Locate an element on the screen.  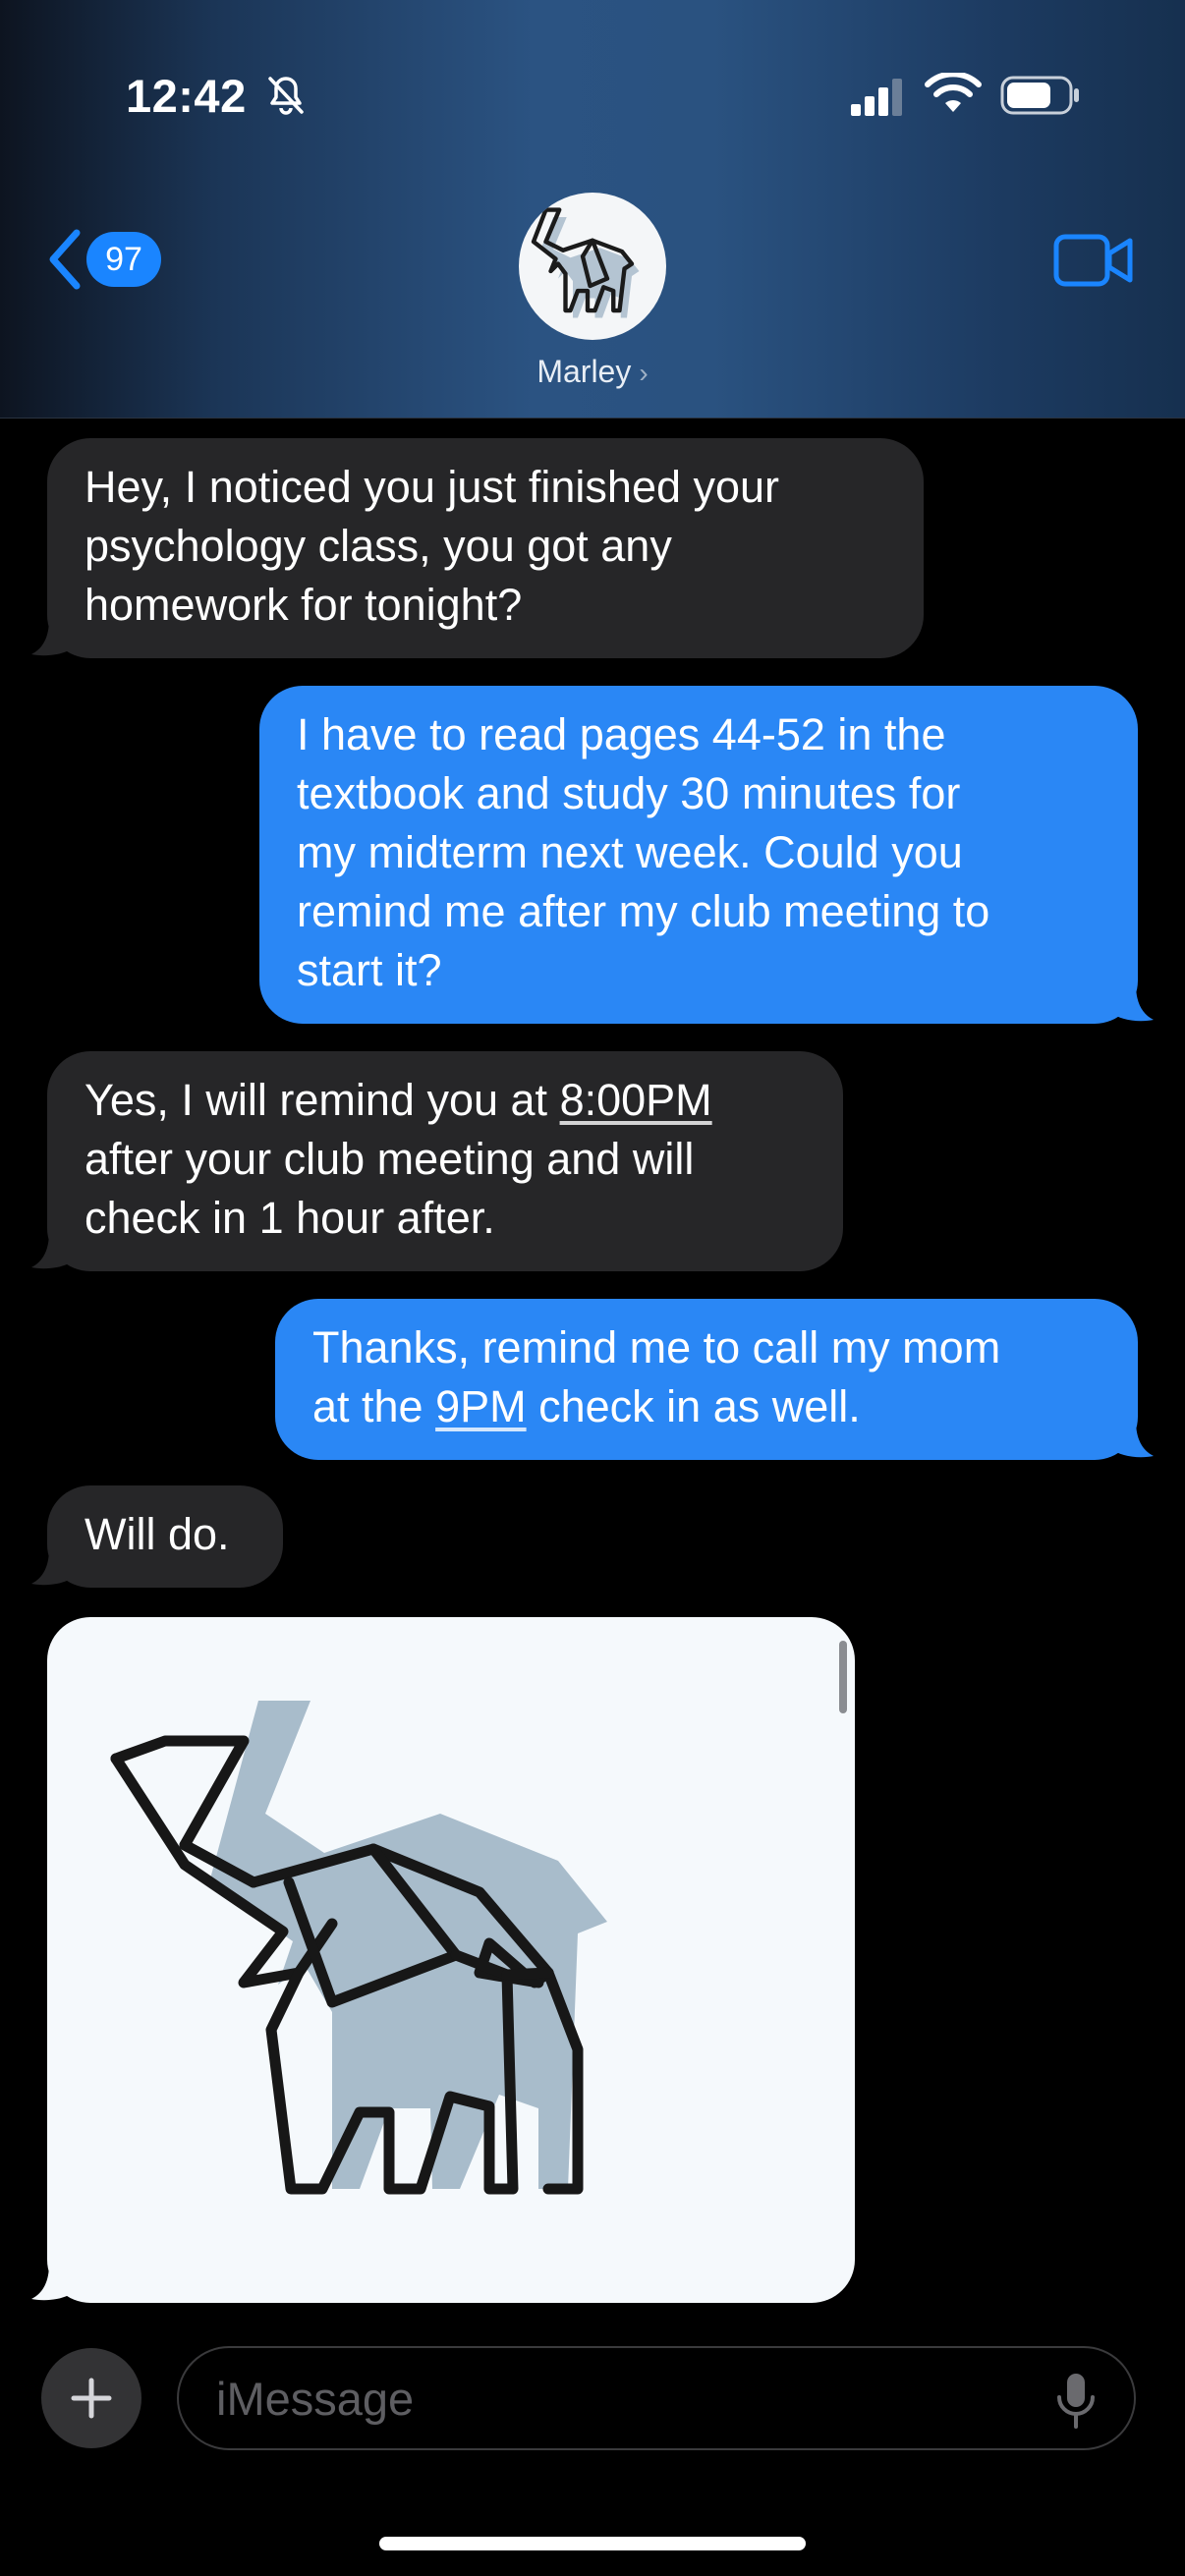
time-link: 9PM is located at coordinates (481, 1406).